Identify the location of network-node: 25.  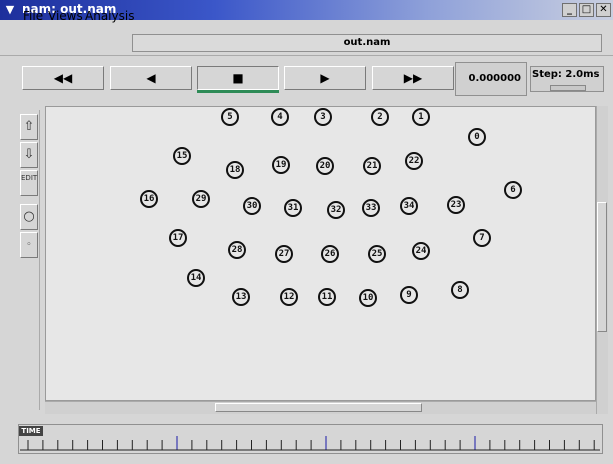
(377, 254).